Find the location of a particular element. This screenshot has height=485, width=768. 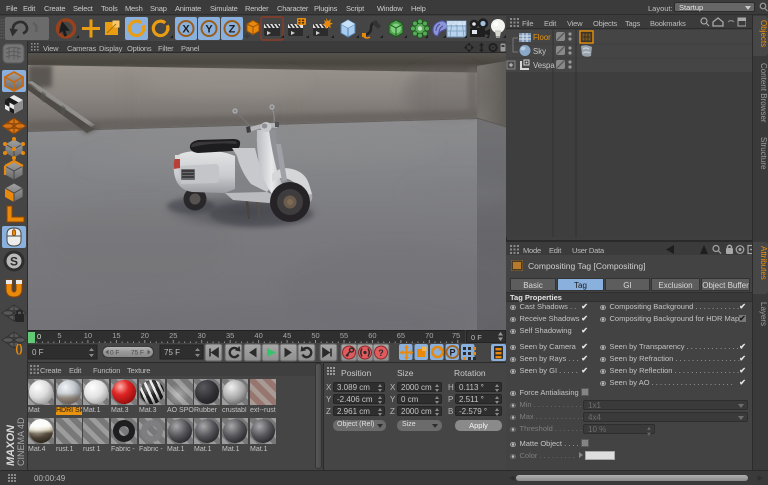

svg-text: 0 is located at coordinates (39, 336).